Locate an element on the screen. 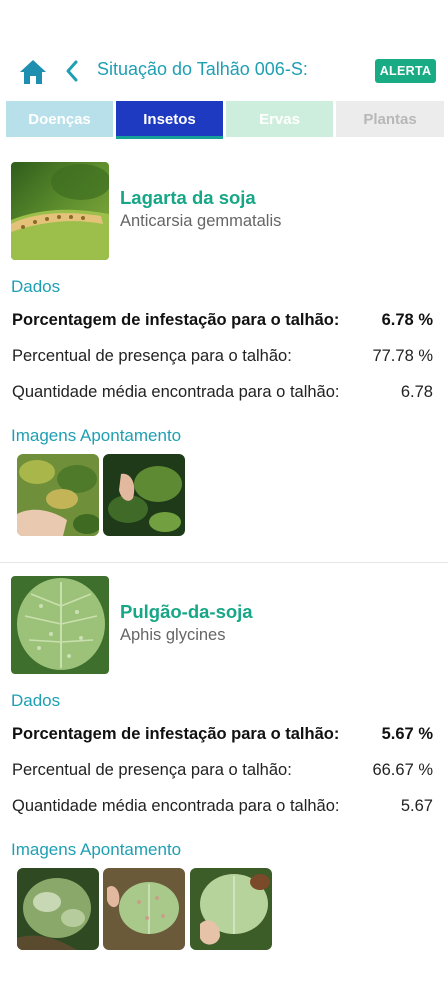  pest-name: Pulgão-da-soja is located at coordinates (186, 611).